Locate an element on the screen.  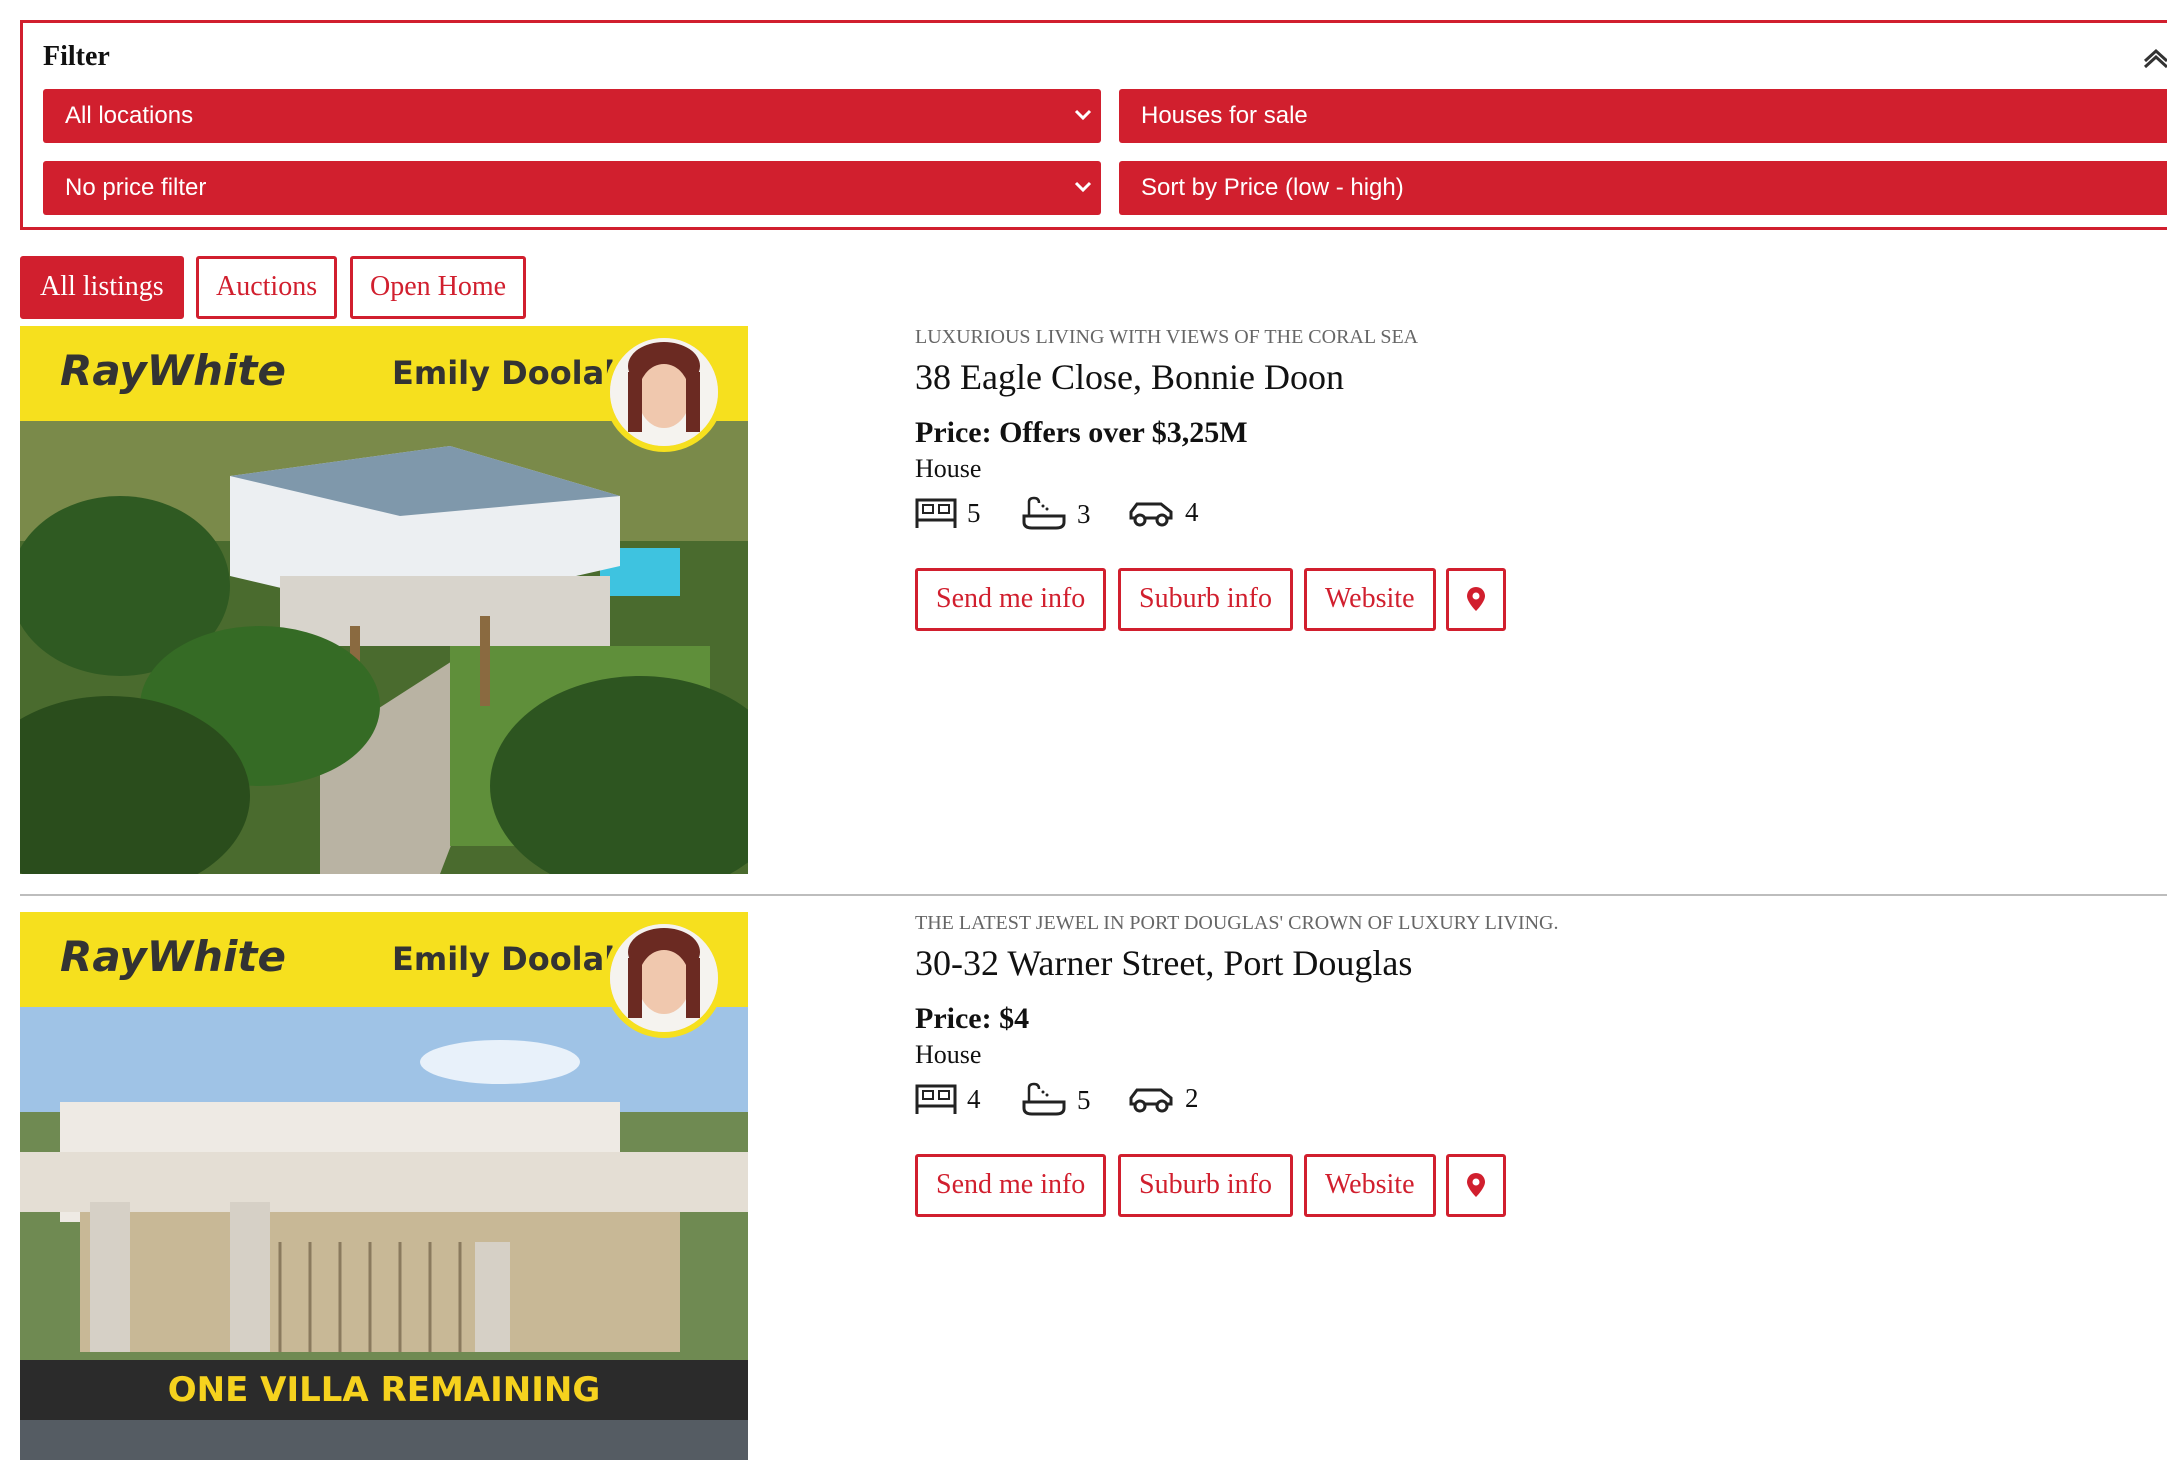
car-spaces: 4 is located at coordinates (1163, 512).